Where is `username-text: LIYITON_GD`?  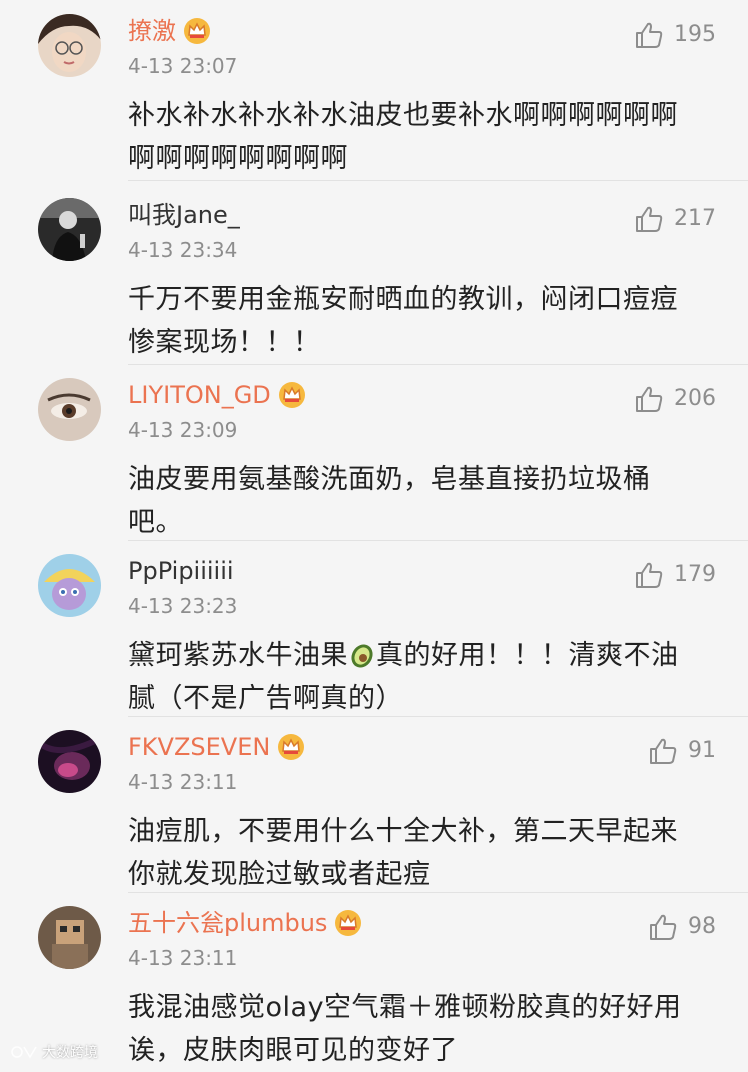 username-text: LIYITON_GD is located at coordinates (199, 395).